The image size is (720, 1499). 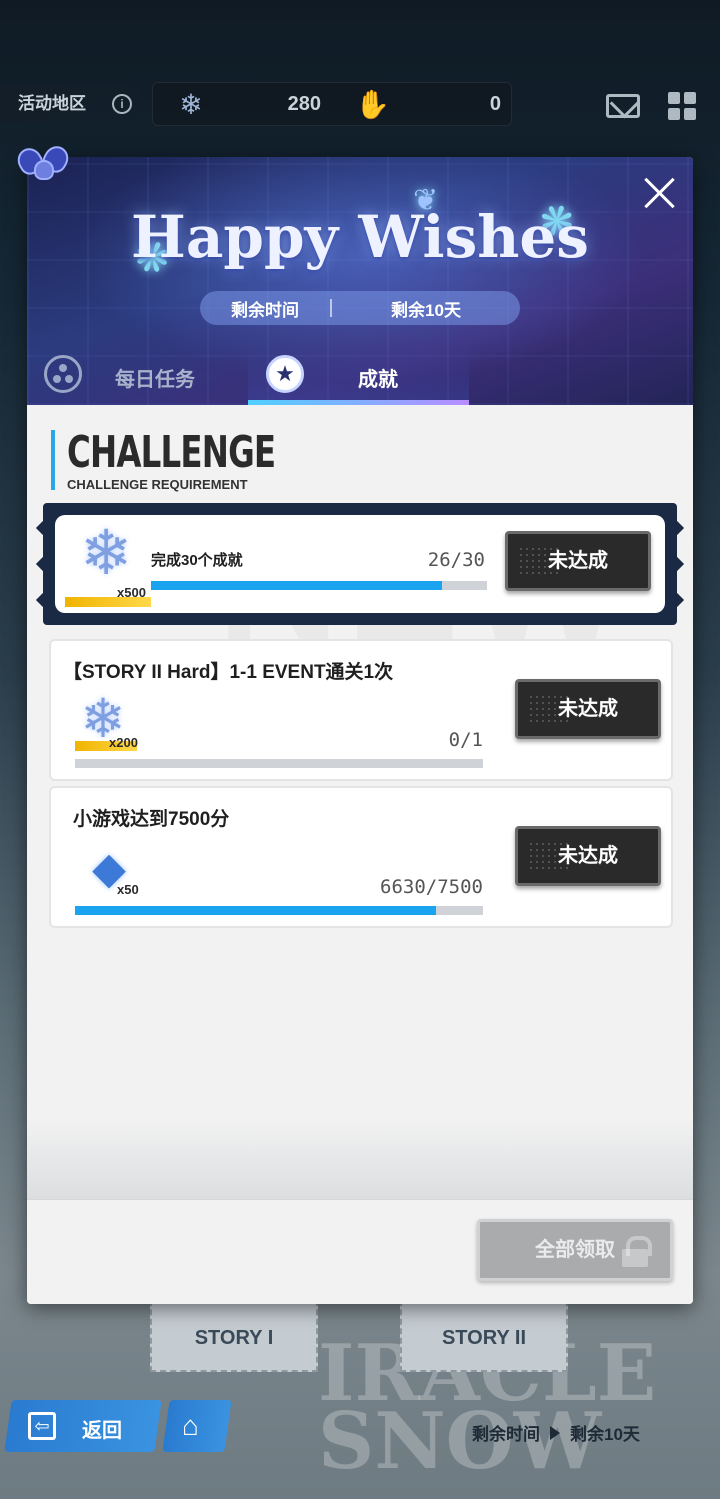 What do you see at coordinates (157, 484) in the screenshot?
I see `section-subheading: CHALLENGE REQUIREMENT` at bounding box center [157, 484].